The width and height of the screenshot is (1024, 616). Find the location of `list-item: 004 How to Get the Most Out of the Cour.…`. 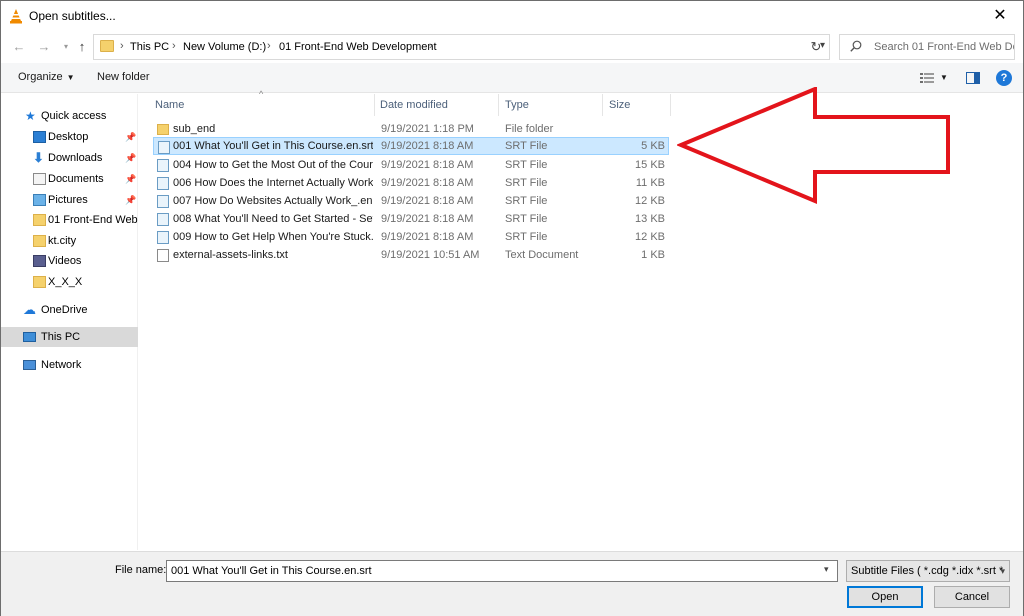

list-item: 004 How to Get the Most Out of the Cour.… is located at coordinates (411, 165).